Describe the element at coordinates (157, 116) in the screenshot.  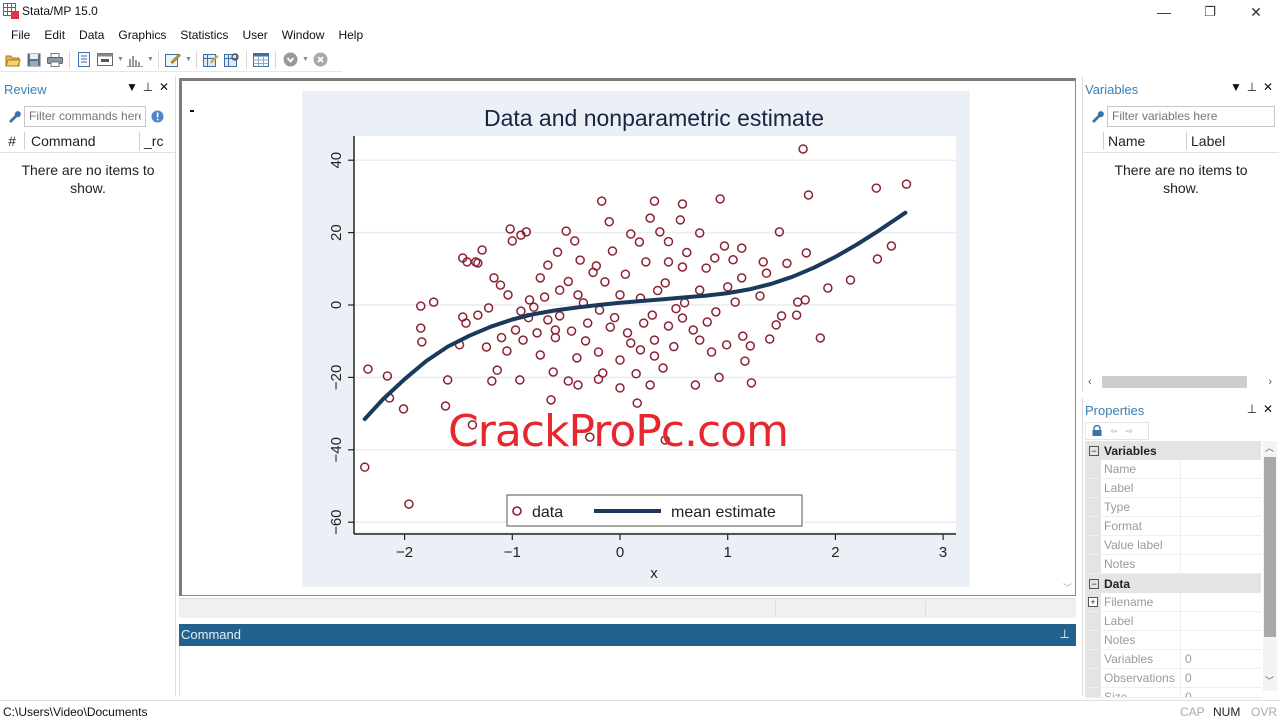
I see `info-icon` at that location.